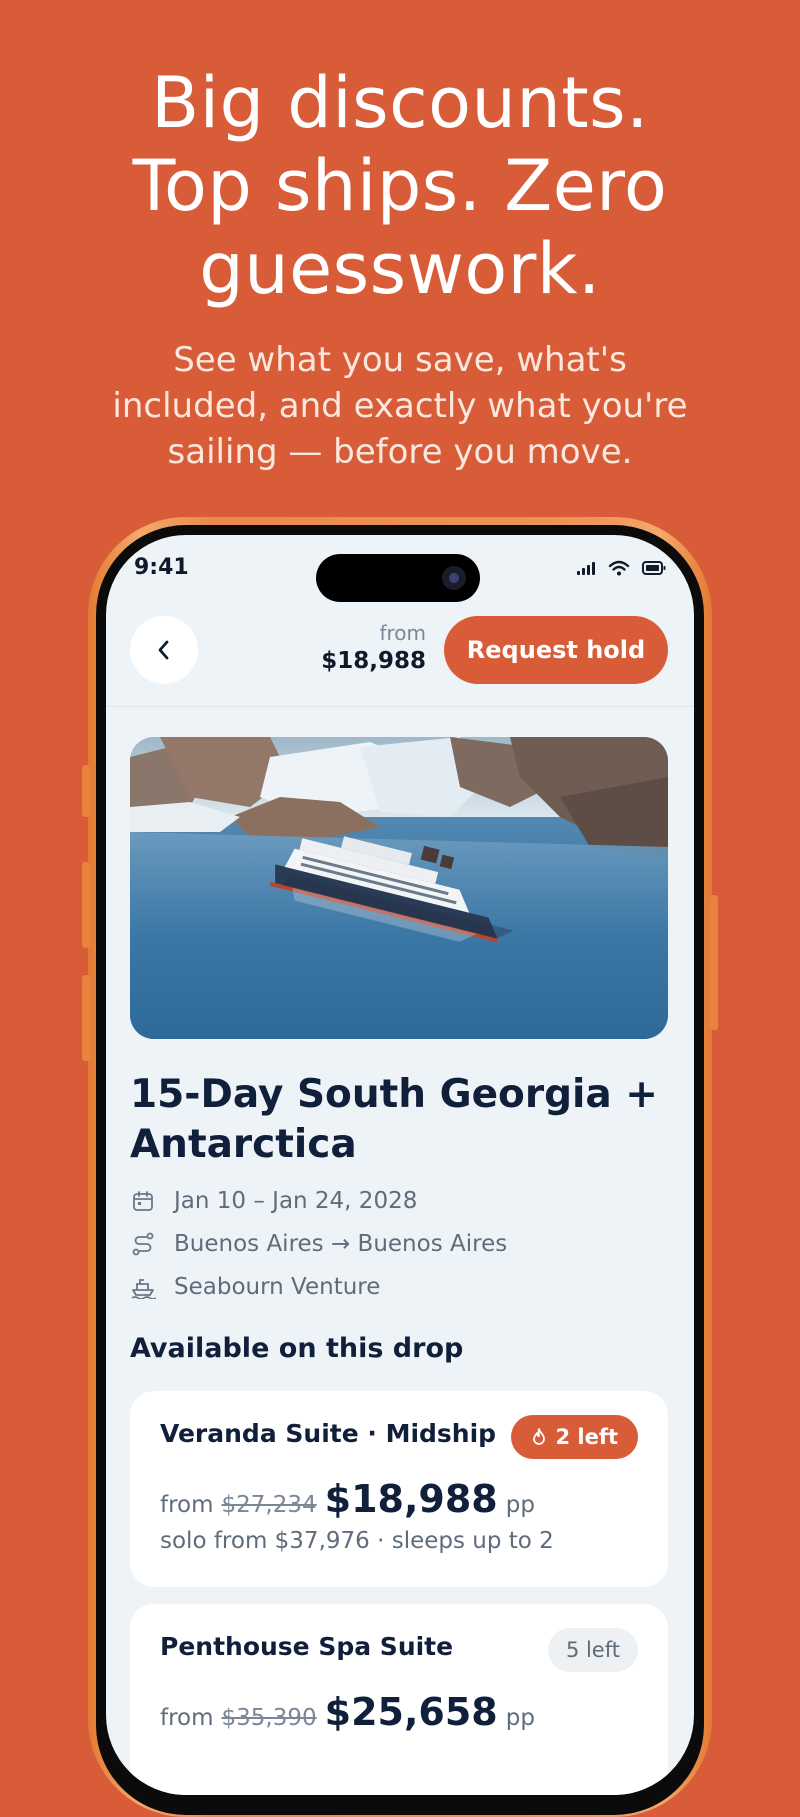 The height and width of the screenshot is (1817, 800). Describe the element at coordinates (86, 905) in the screenshot. I see `phone-volume-up-button` at that location.